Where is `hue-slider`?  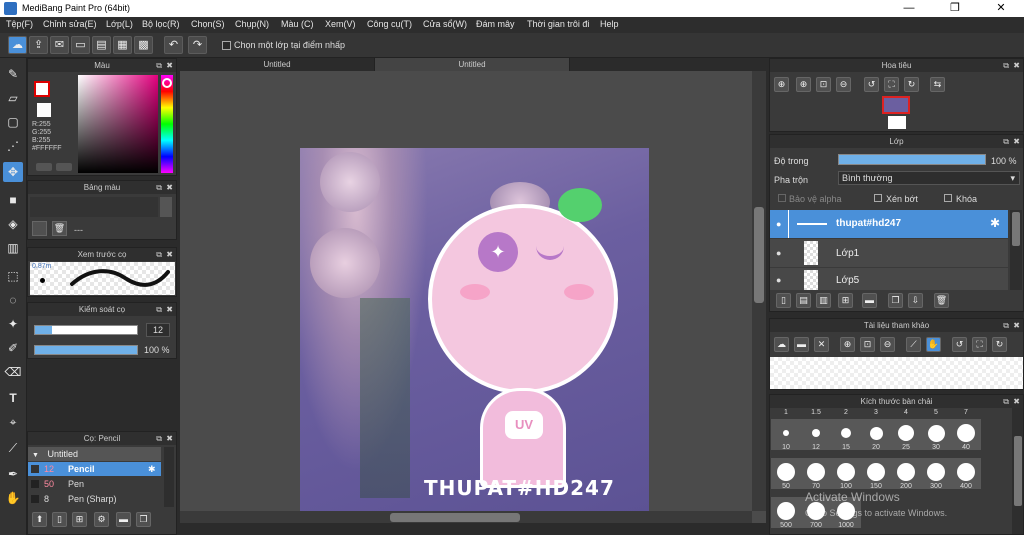
hue-slider is located at coordinates (167, 124).